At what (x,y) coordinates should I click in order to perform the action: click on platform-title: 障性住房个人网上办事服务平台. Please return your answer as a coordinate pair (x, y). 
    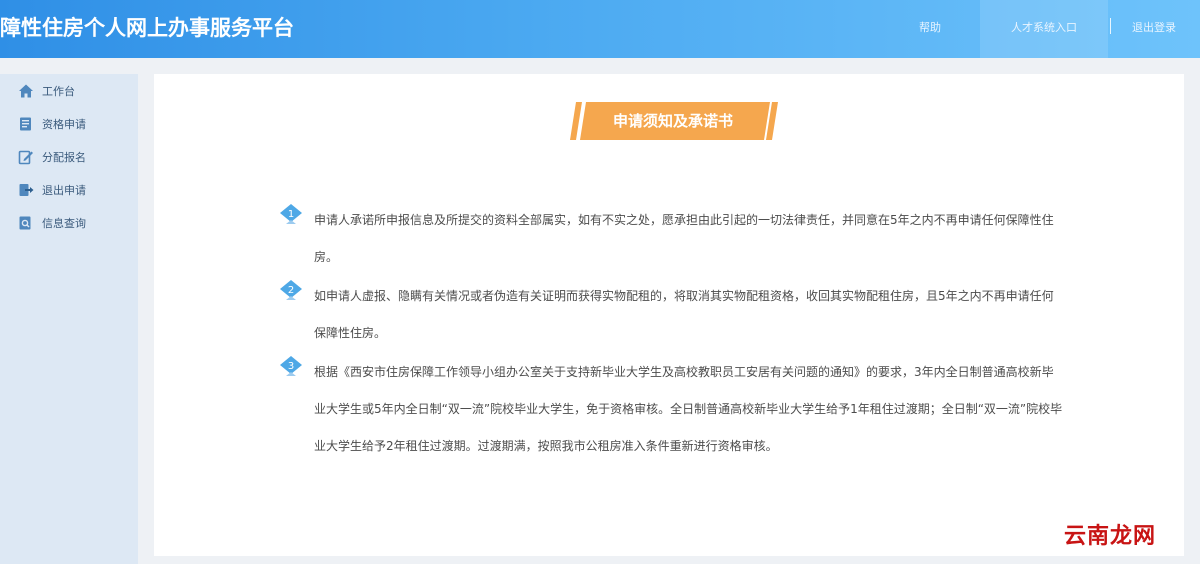
    Looking at the image, I should click on (147, 28).